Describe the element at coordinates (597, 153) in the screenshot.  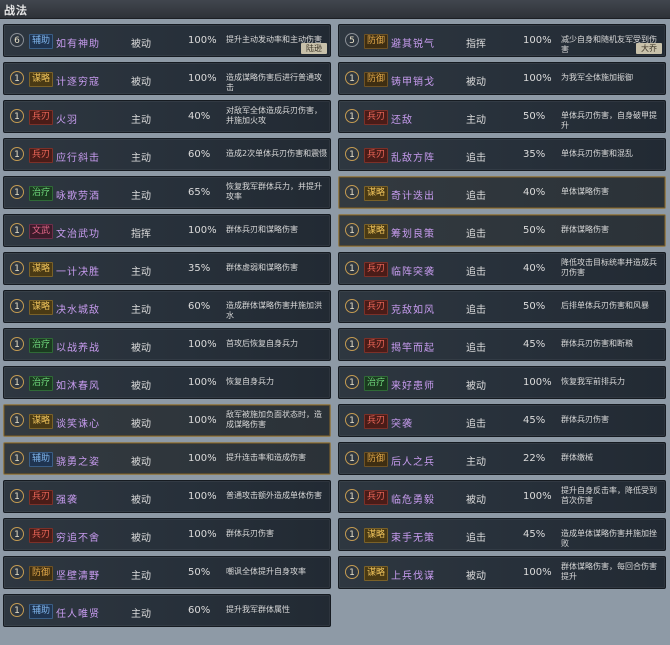
I see `tactic-description: 单体兵刃伤害和混乱` at that location.